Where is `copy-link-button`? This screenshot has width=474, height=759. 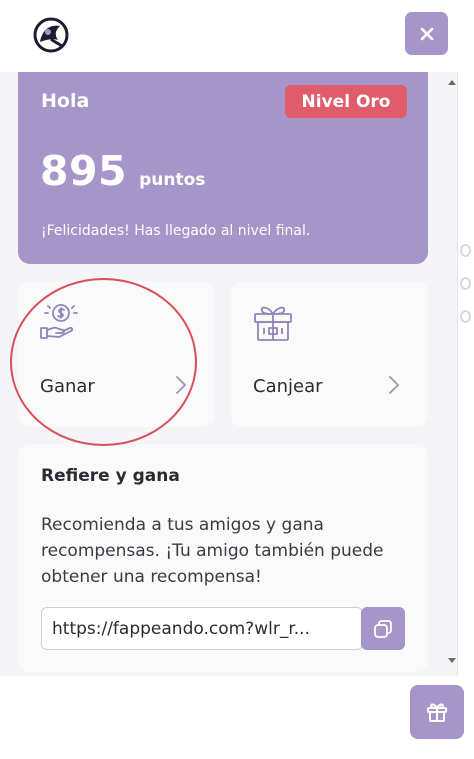
copy-link-button is located at coordinates (383, 628).